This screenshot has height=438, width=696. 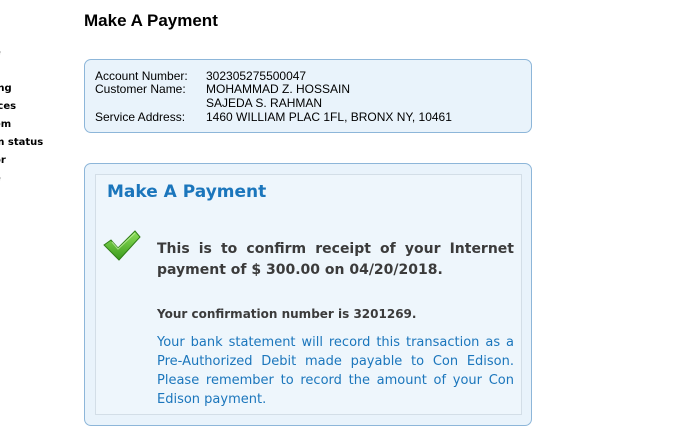 I want to click on sidebar-item-7: e, so click(x=0, y=178).